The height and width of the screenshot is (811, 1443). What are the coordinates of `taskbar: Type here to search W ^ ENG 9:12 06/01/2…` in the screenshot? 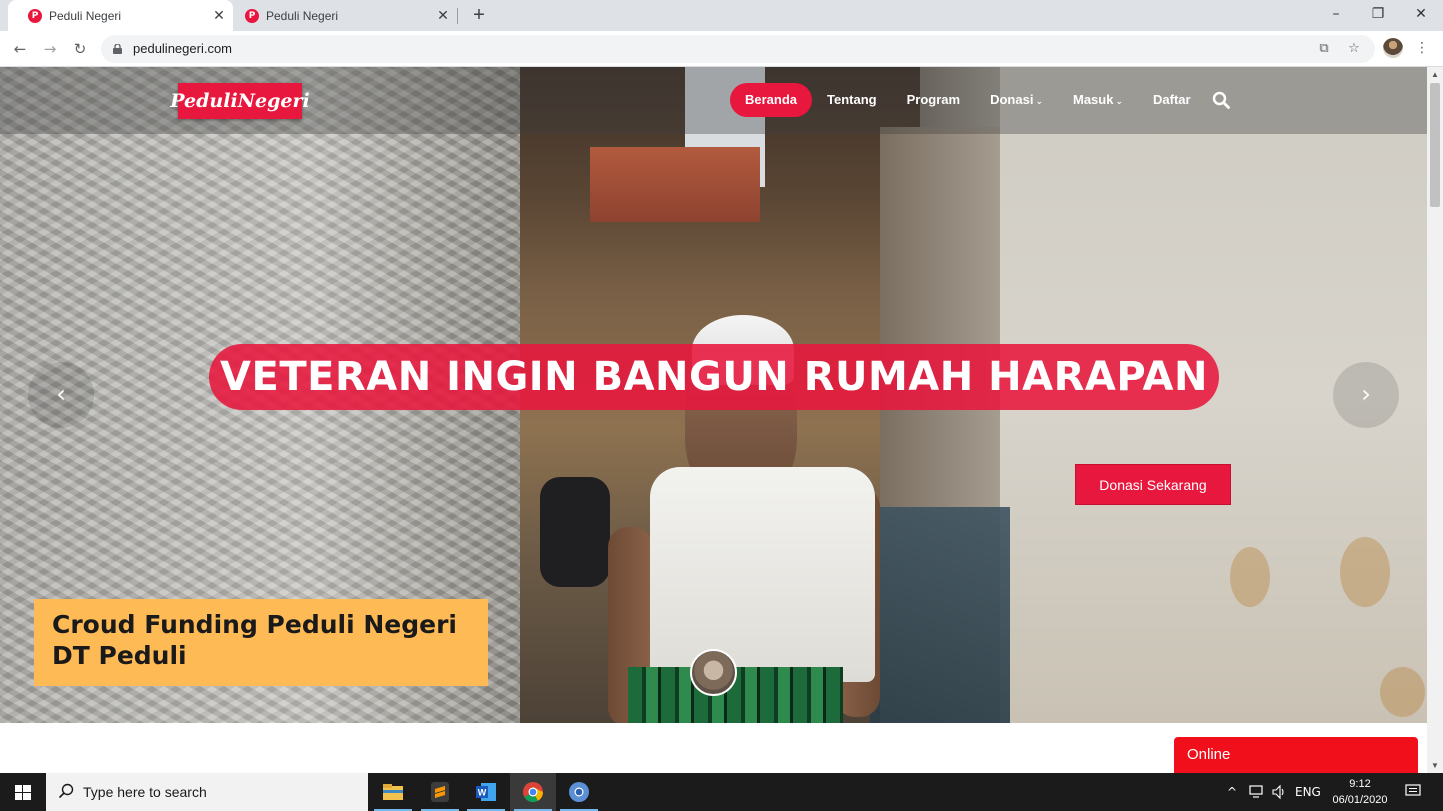 It's located at (721, 792).